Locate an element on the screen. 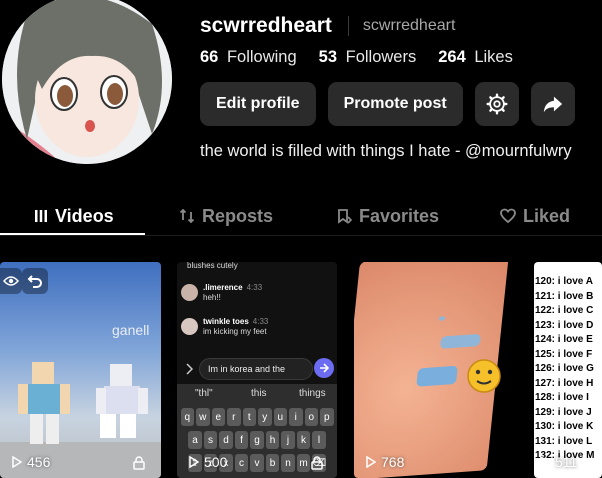  key: k is located at coordinates (303, 440).